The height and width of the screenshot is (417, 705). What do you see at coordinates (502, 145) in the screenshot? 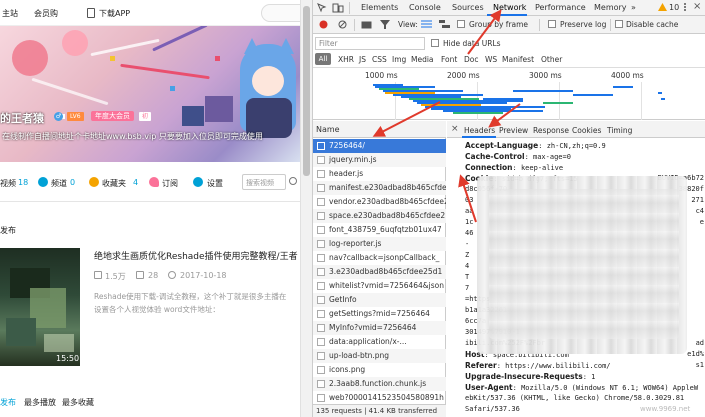
I see `header-name: Accept-Language` at bounding box center [502, 145].